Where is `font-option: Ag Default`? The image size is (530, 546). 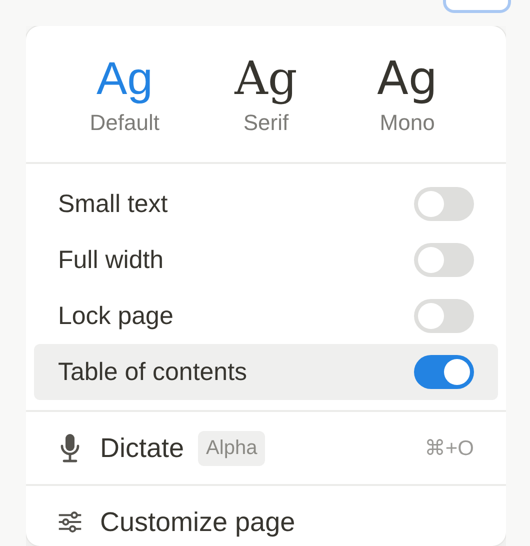 font-option: Ag Default is located at coordinates (125, 93).